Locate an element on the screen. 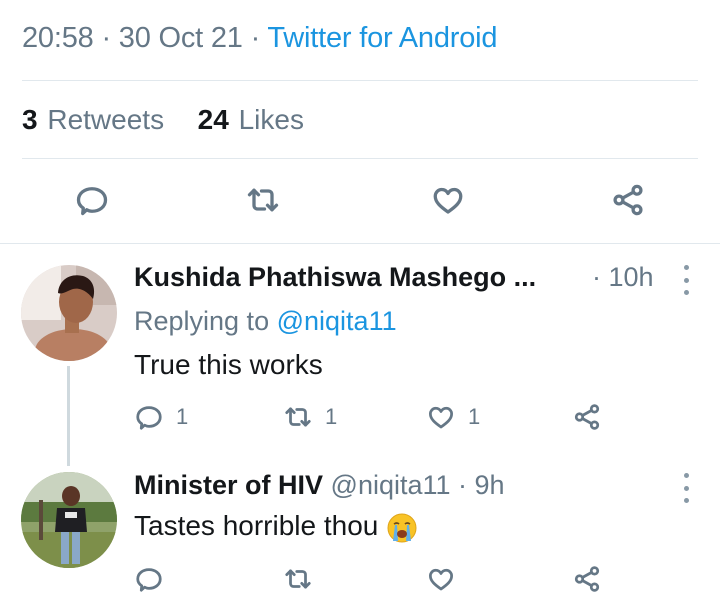 This screenshot has height=596, width=720. like-button: 1 is located at coordinates (453, 417).